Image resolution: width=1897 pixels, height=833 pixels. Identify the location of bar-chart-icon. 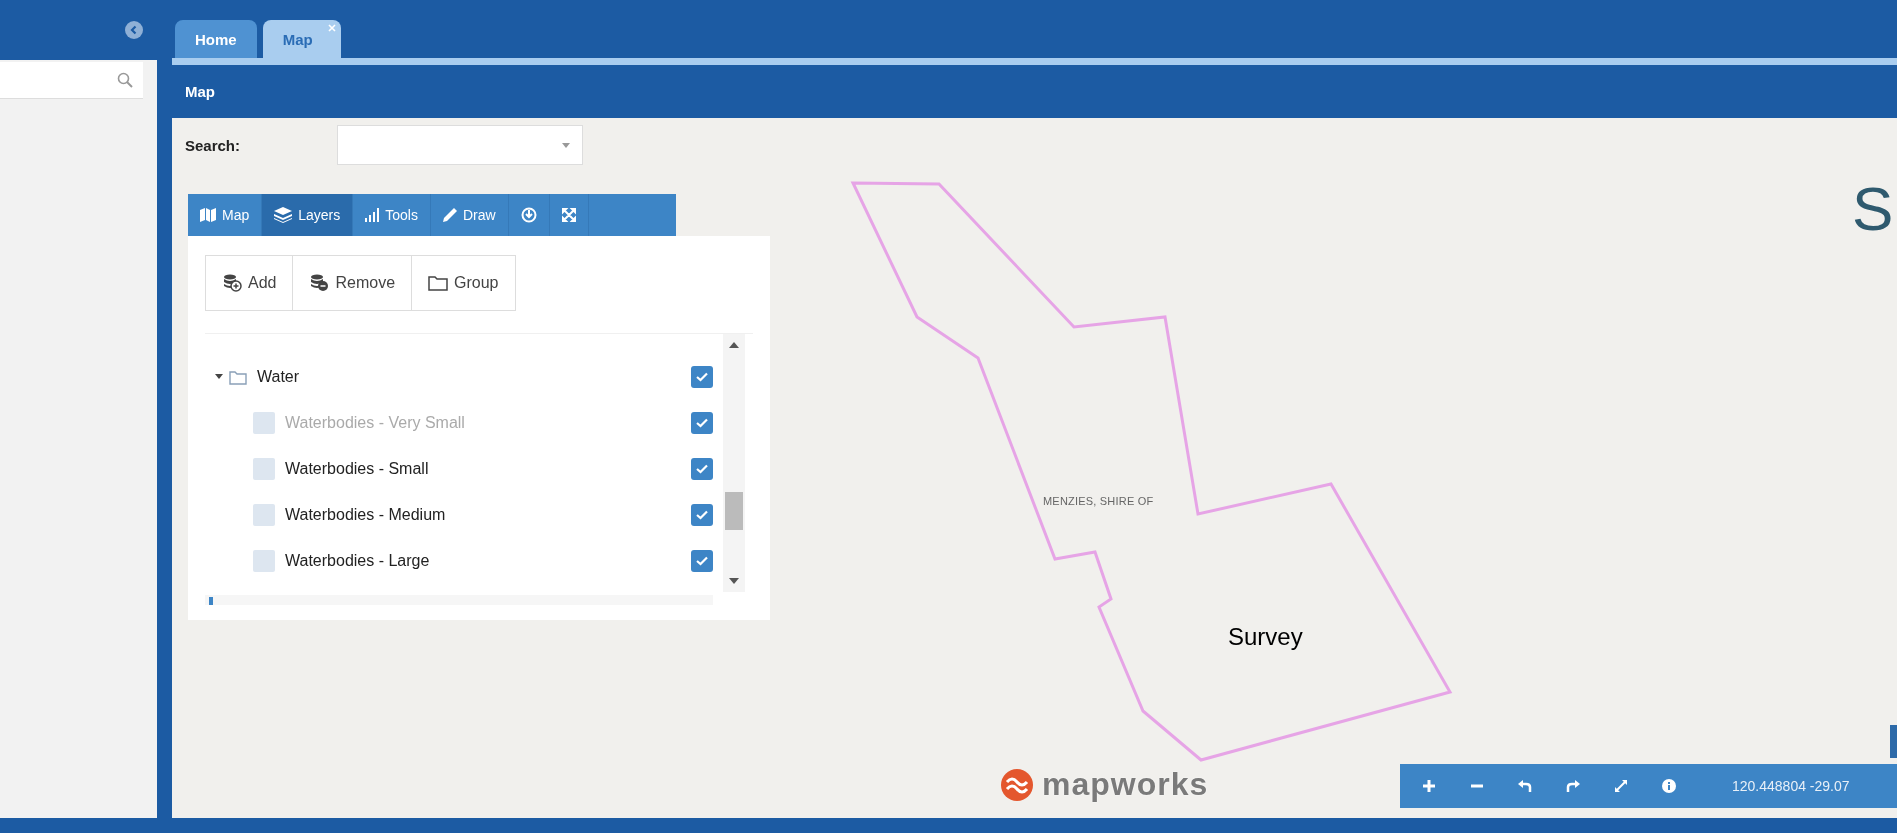
(372, 215).